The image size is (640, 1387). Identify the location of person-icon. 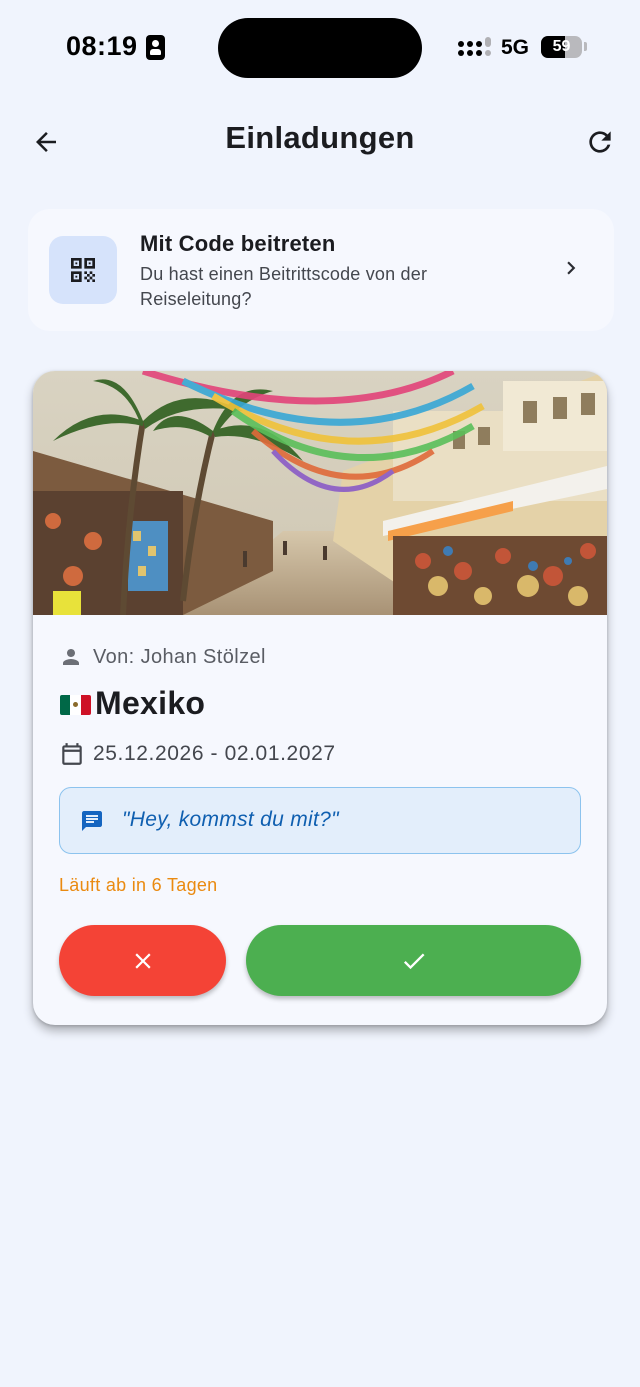
(71, 657).